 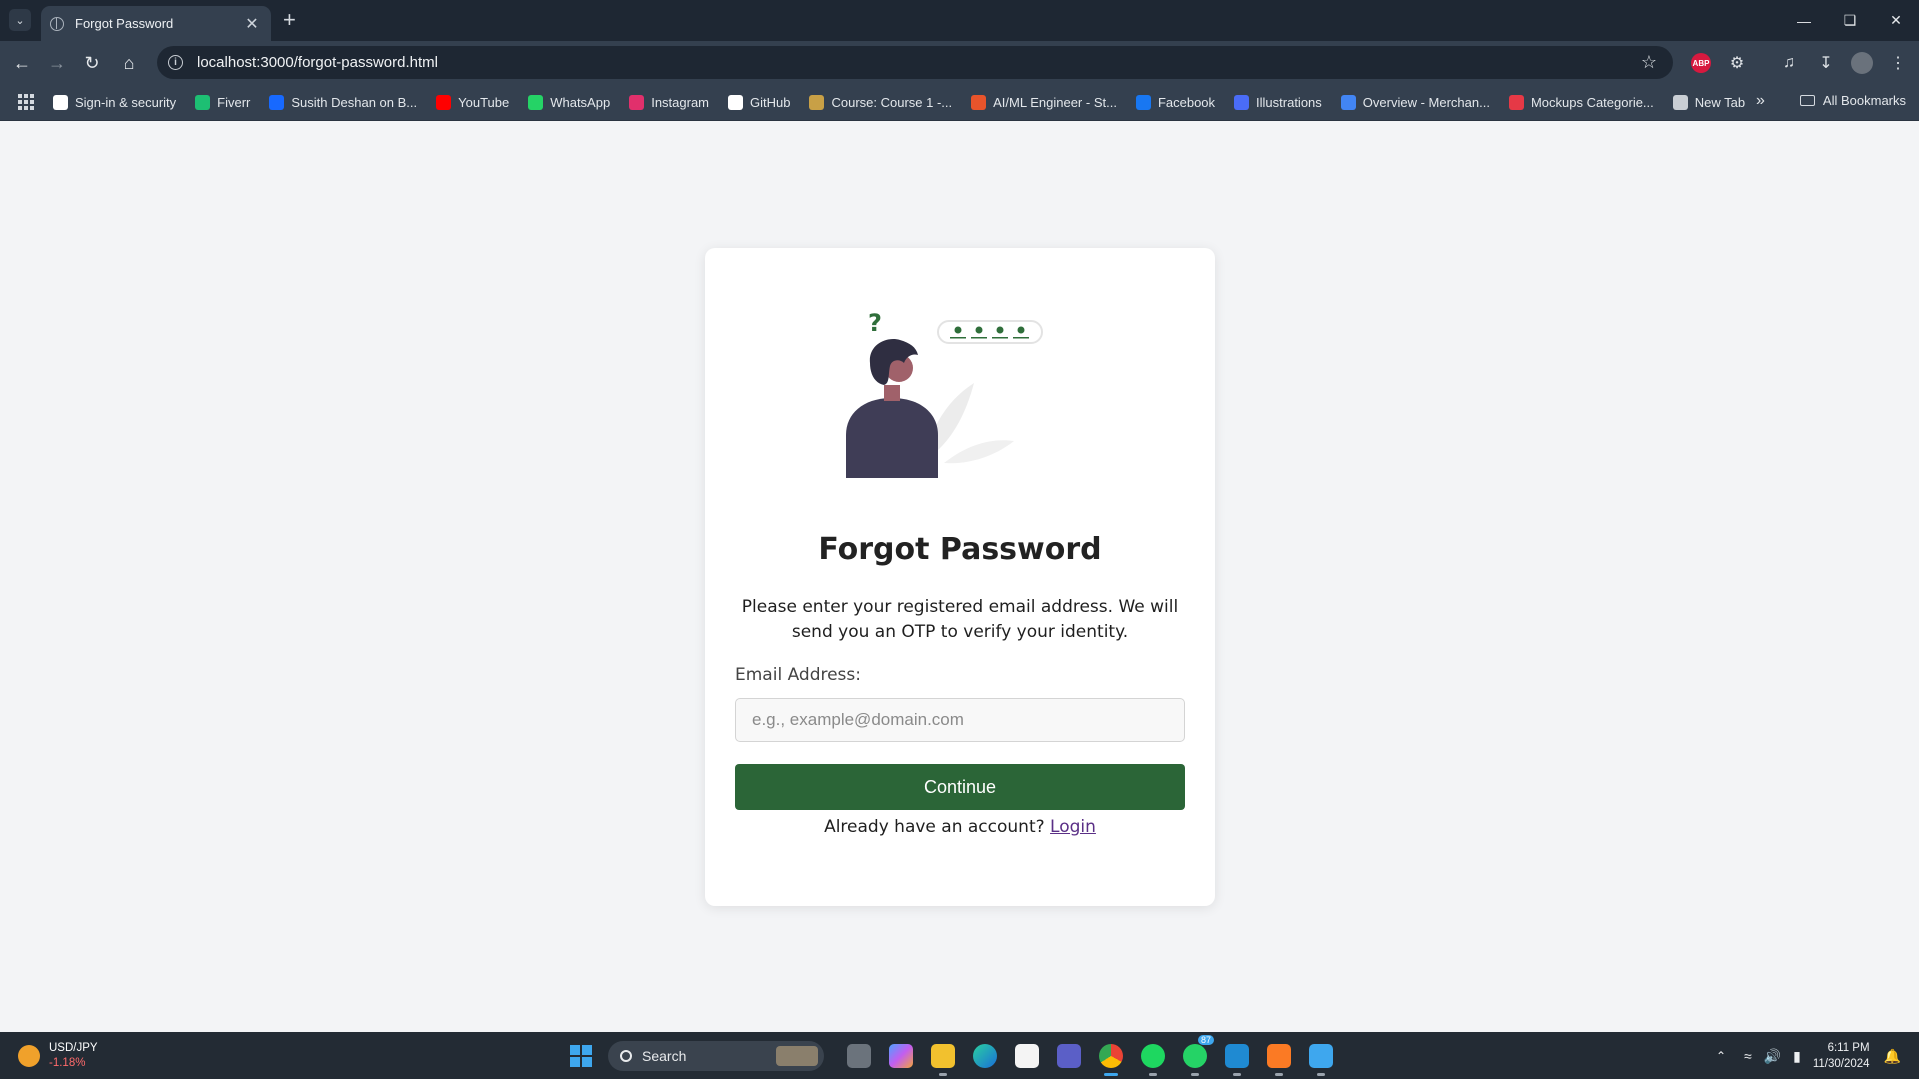 I want to click on clock-time: 6:11 PM, so click(x=1848, y=1048).